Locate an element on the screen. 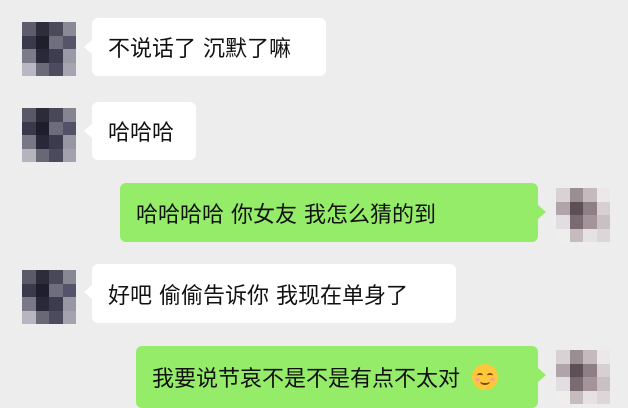 This screenshot has height=408, width=628. outgoing-message: 哈哈哈哈 你女友 我怎么猜的到 is located at coordinates (329, 212).